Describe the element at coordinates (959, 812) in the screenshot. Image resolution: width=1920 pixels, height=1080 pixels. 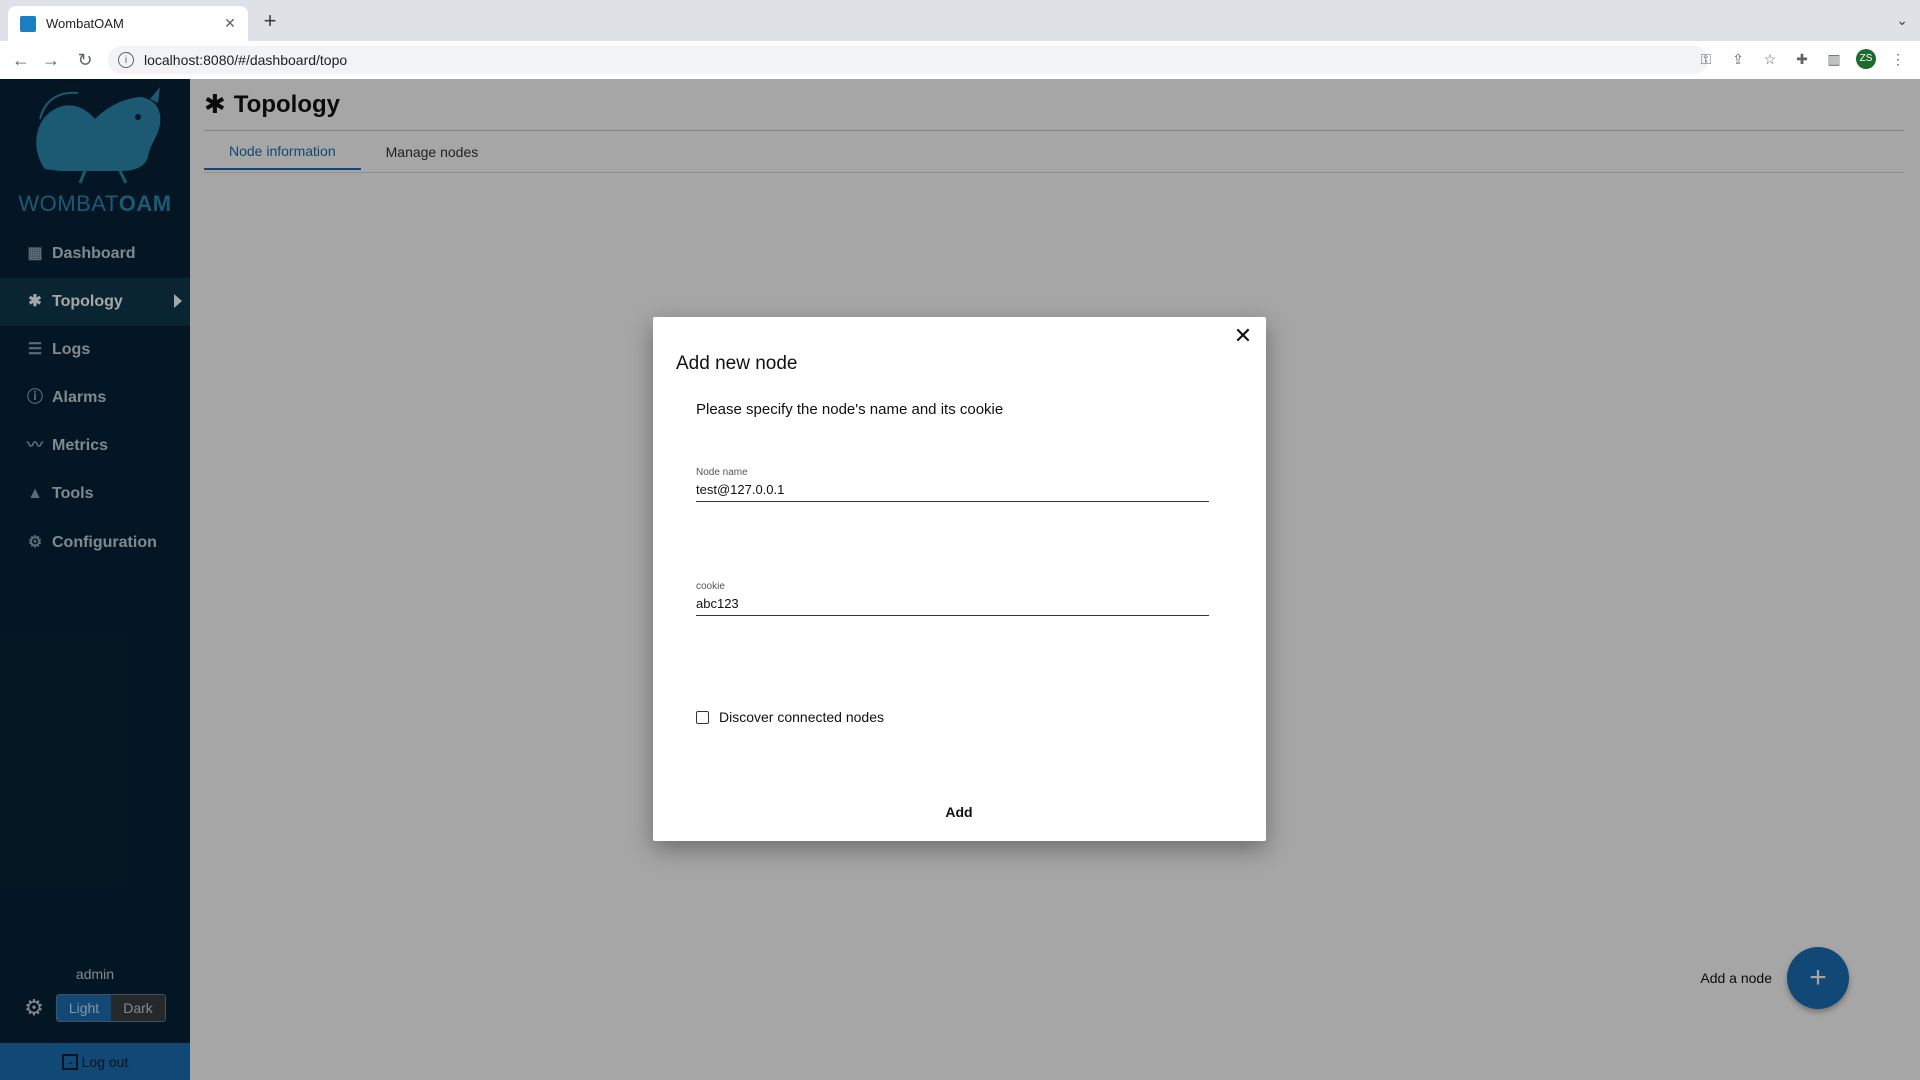
I see `add-button: Add` at that location.